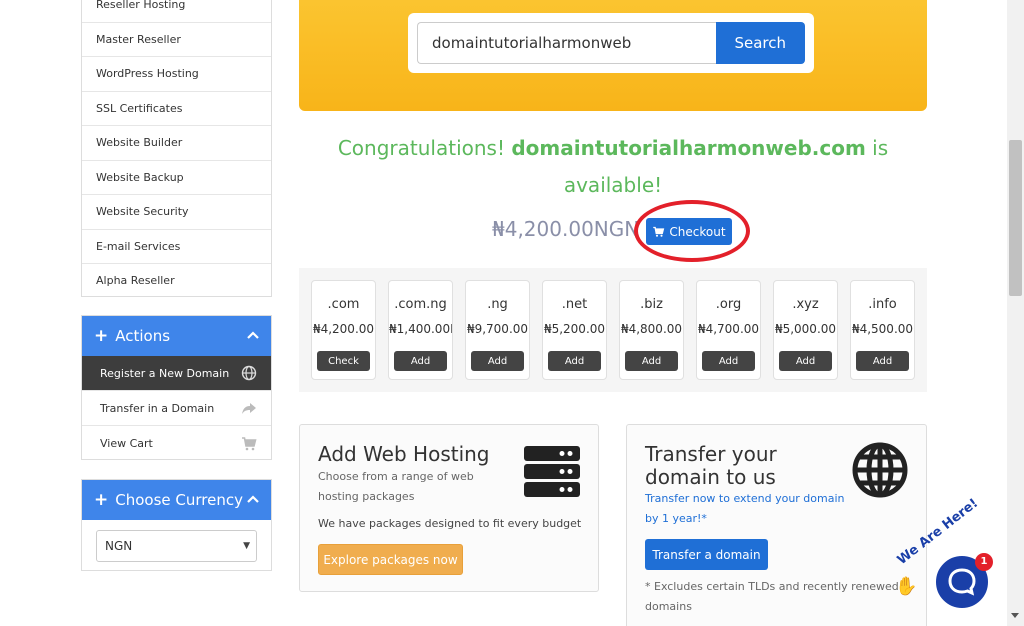  I want to click on tld-price: ₦1,400.00N, so click(421, 329).